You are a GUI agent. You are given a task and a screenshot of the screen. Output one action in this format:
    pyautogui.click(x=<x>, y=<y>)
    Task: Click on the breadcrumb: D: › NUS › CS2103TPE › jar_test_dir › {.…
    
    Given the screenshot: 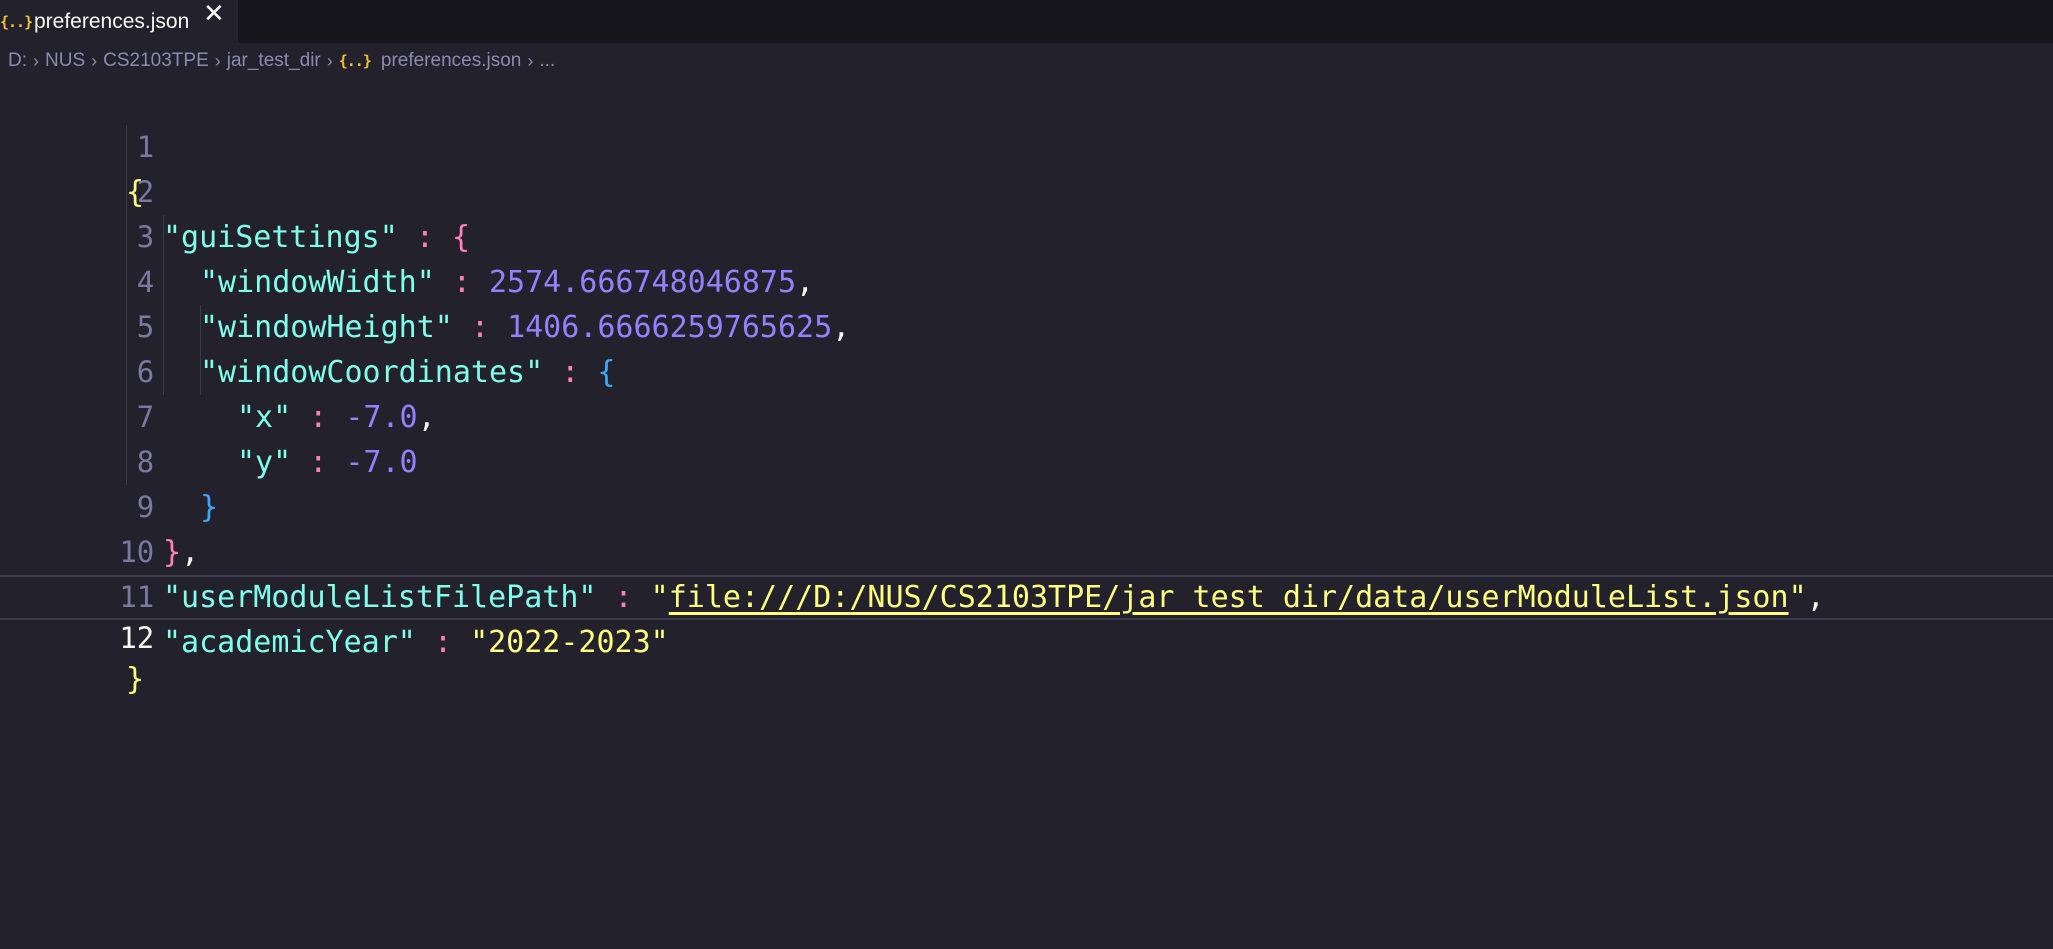 What is the action you would take?
    pyautogui.click(x=1026, y=61)
    